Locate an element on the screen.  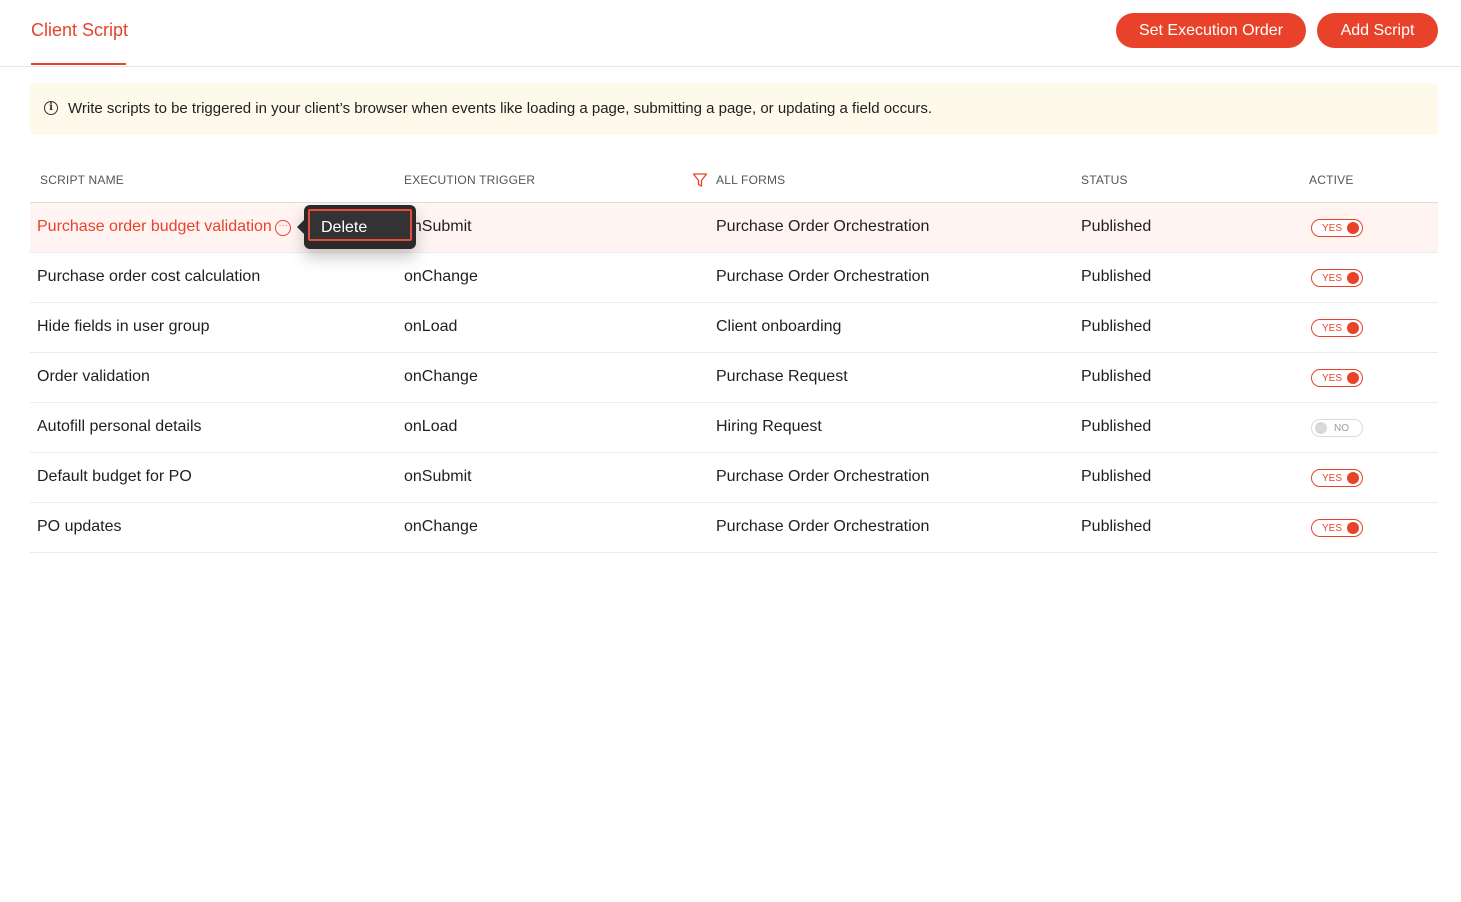
column-header-script-name: SCRIPT NAME is located at coordinates (82, 180).